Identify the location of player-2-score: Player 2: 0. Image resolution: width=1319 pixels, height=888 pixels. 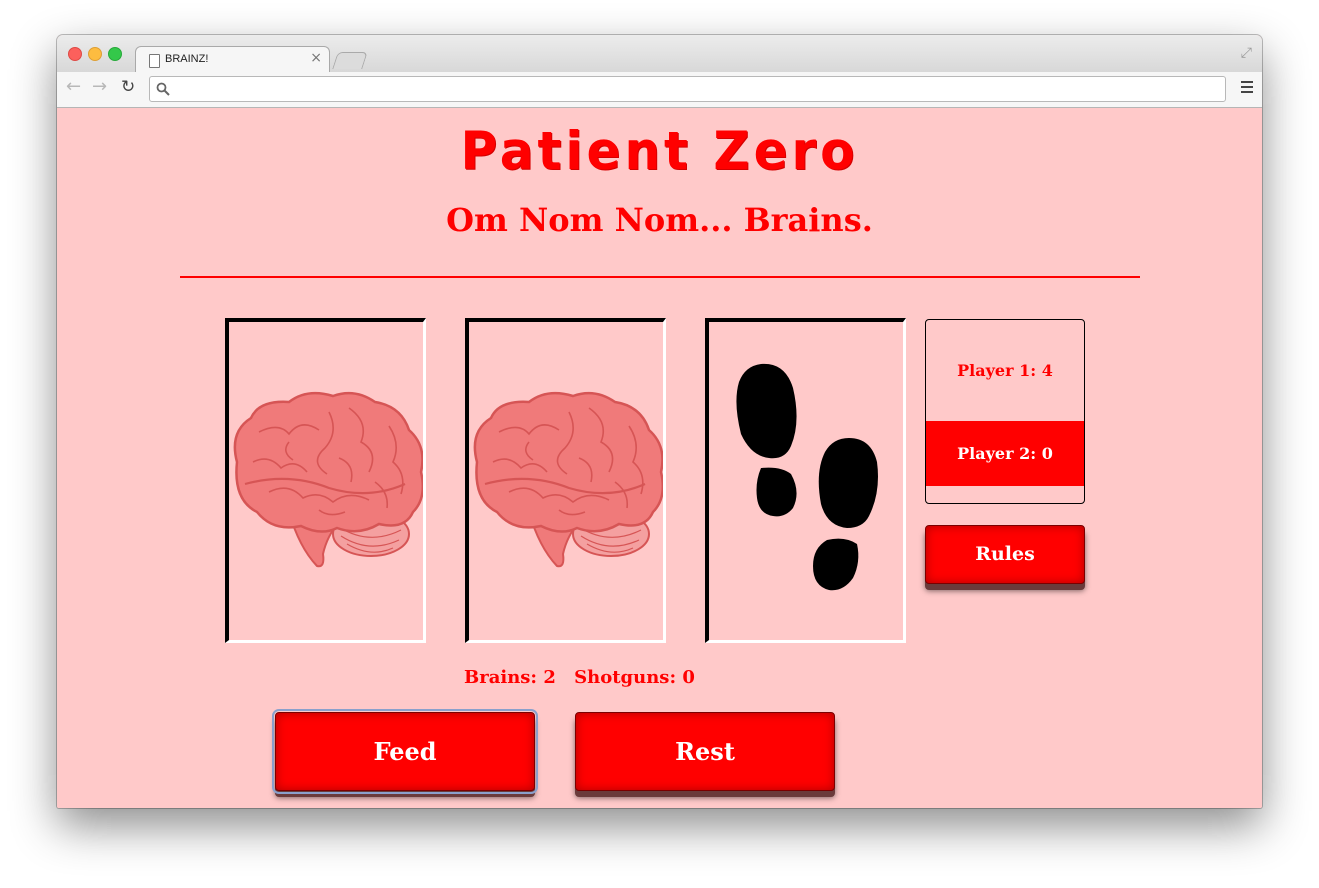
(1005, 453).